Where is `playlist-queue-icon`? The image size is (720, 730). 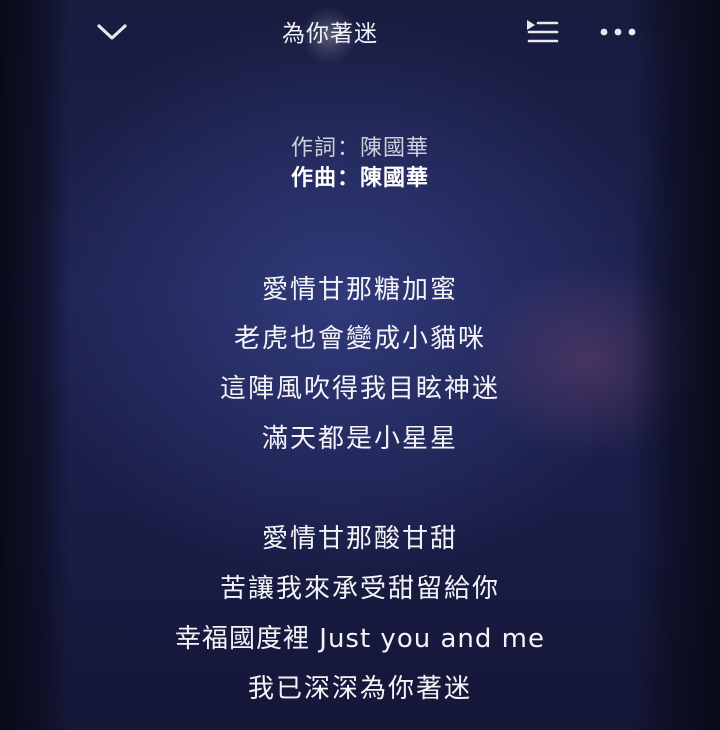
playlist-queue-icon is located at coordinates (543, 31).